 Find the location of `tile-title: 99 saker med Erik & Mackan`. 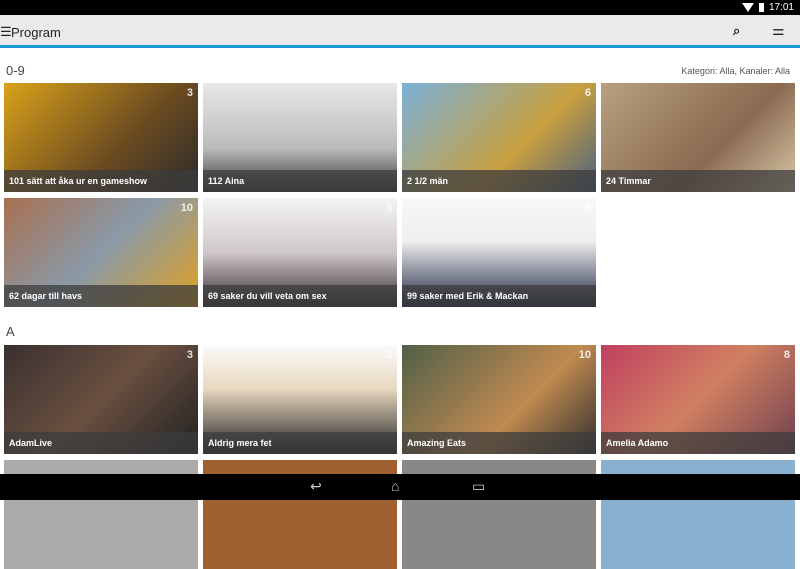

tile-title: 99 saker med Erik & Mackan is located at coordinates (499, 296).